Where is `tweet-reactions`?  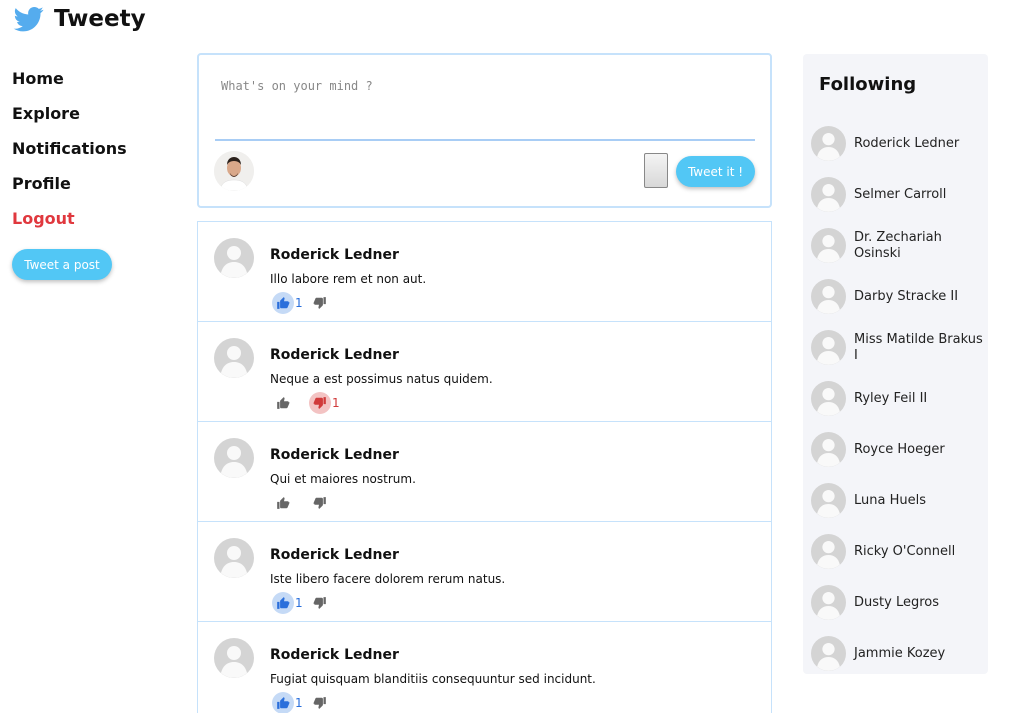
tweet-reactions is located at coordinates (307, 503).